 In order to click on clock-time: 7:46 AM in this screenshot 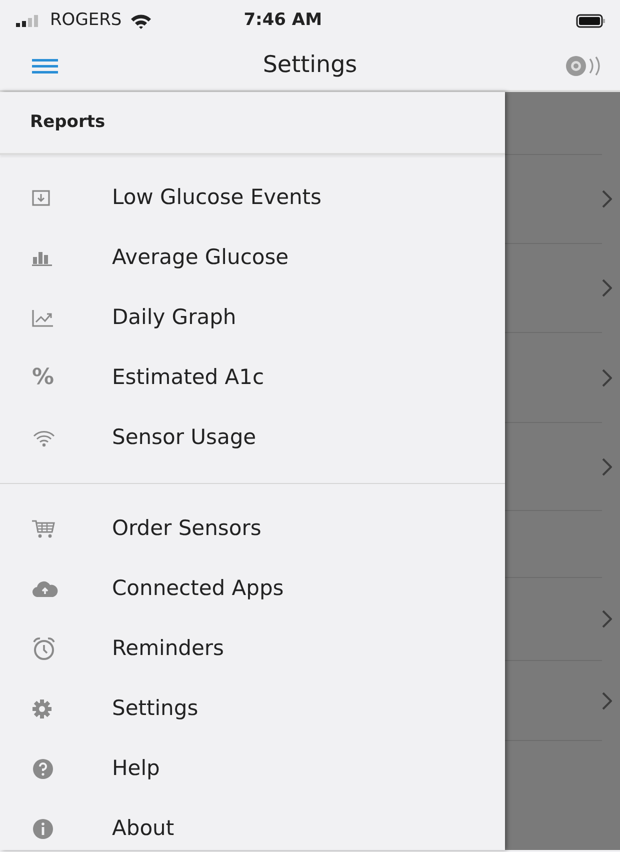, I will do `click(283, 20)`.